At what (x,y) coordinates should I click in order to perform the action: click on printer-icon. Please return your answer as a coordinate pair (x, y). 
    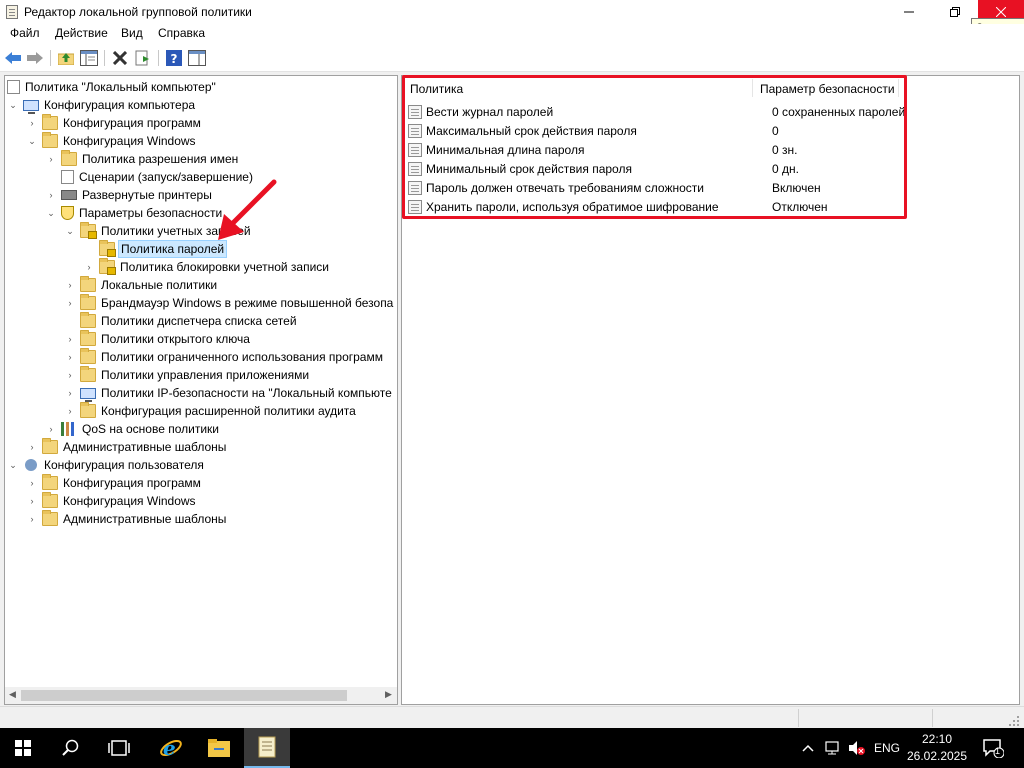
    Looking at the image, I should click on (69, 195).